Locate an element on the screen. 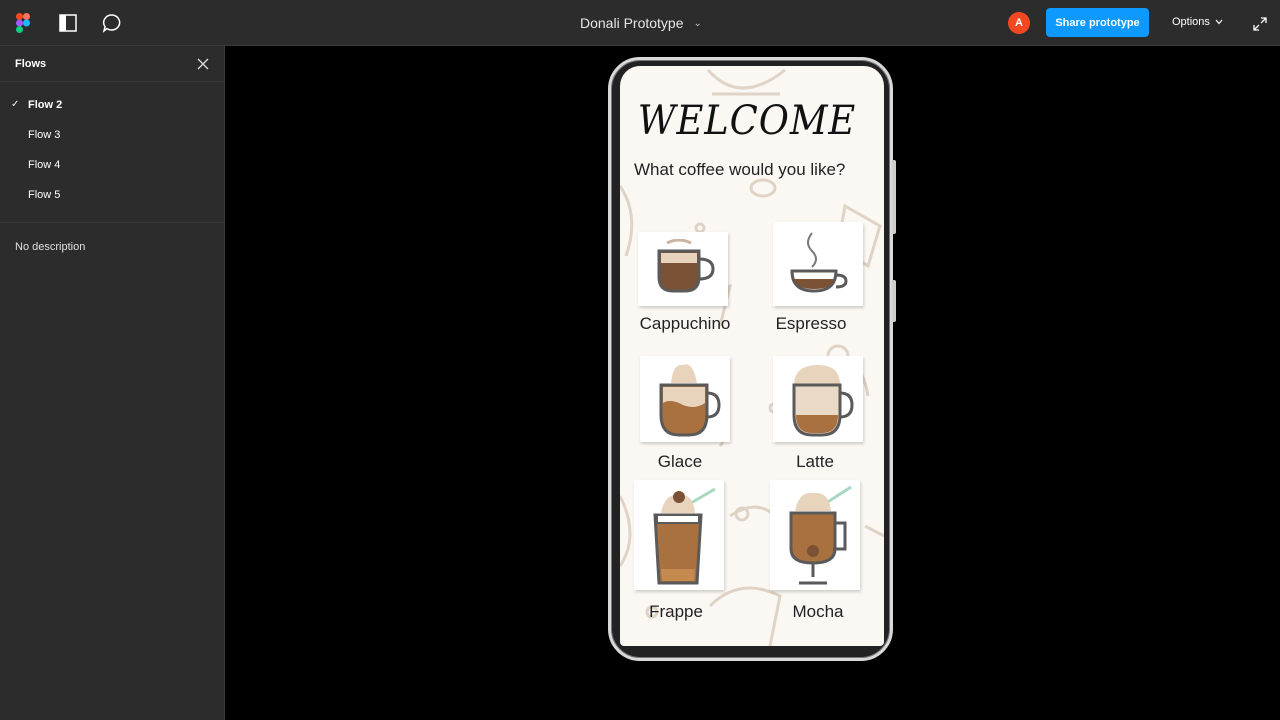  flow-item-label: Flow 2 is located at coordinates (45, 105).